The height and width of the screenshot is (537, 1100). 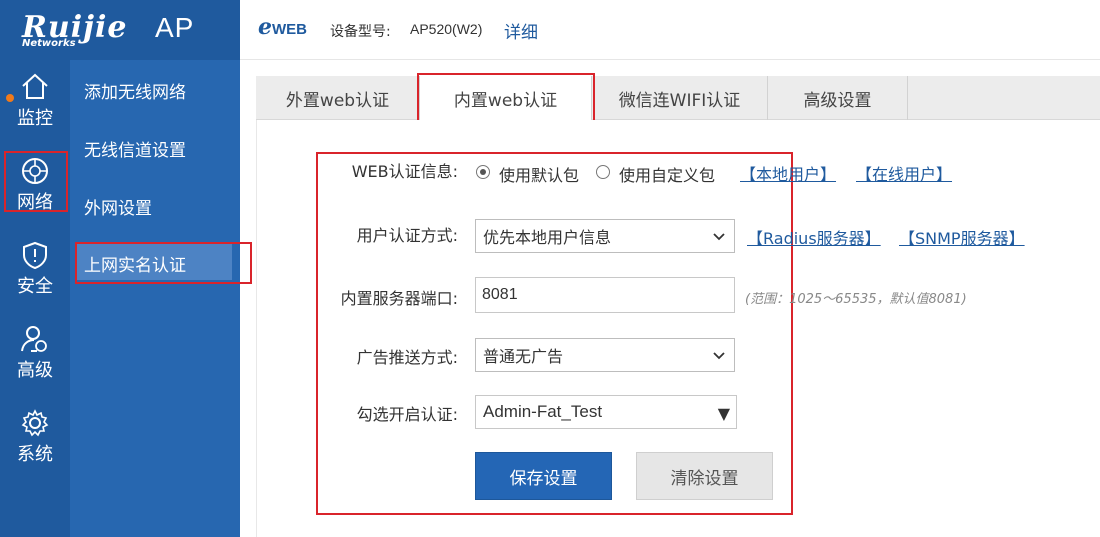 I want to click on nav-system: 系统, so click(x=35, y=437).